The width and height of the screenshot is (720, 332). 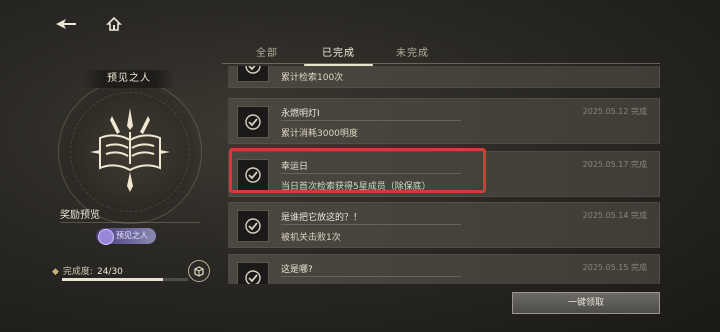 What do you see at coordinates (55, 272) in the screenshot?
I see `diamond-icon: ◆` at bounding box center [55, 272].